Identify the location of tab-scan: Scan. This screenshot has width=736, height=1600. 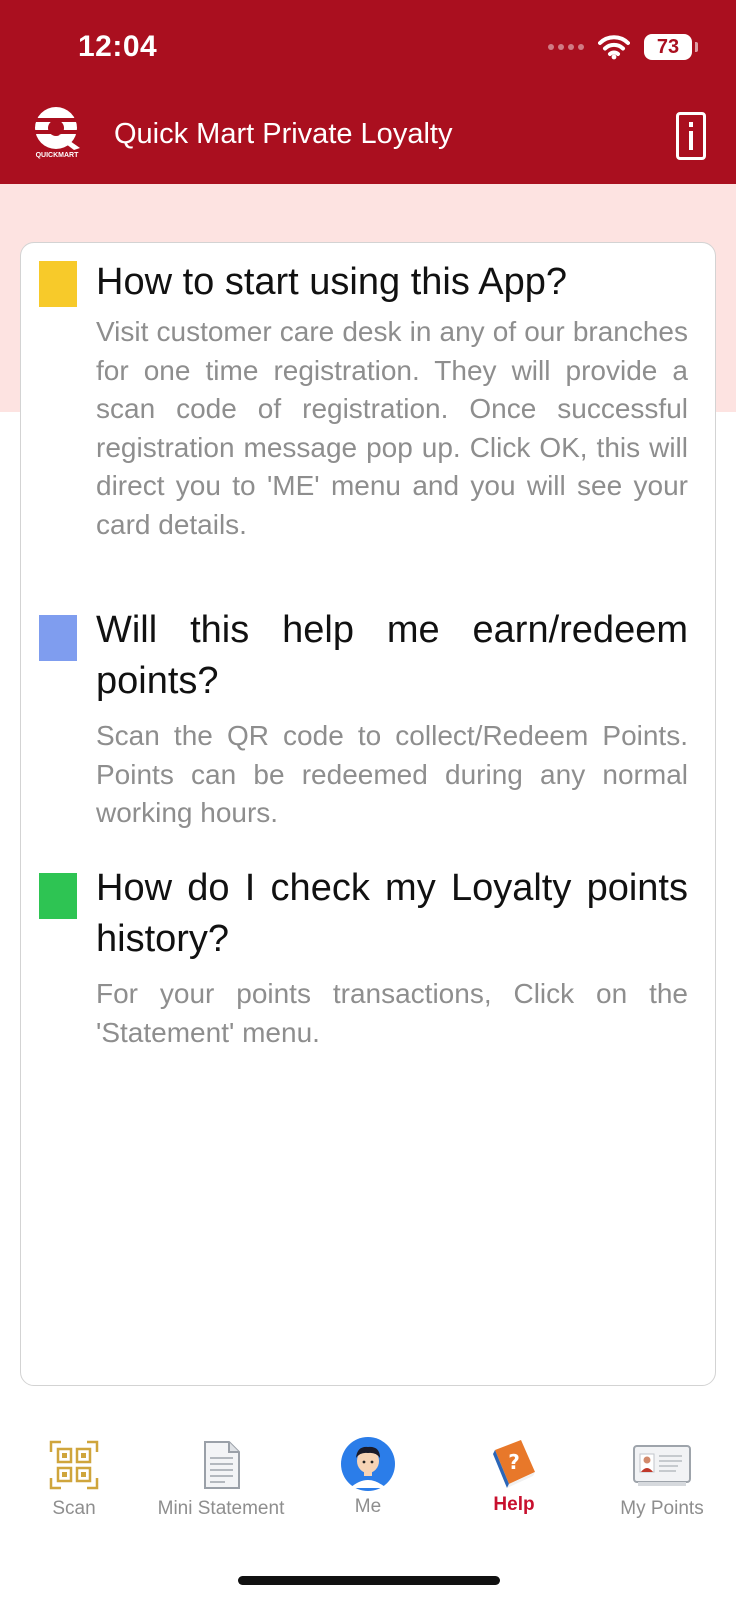
(74, 1480).